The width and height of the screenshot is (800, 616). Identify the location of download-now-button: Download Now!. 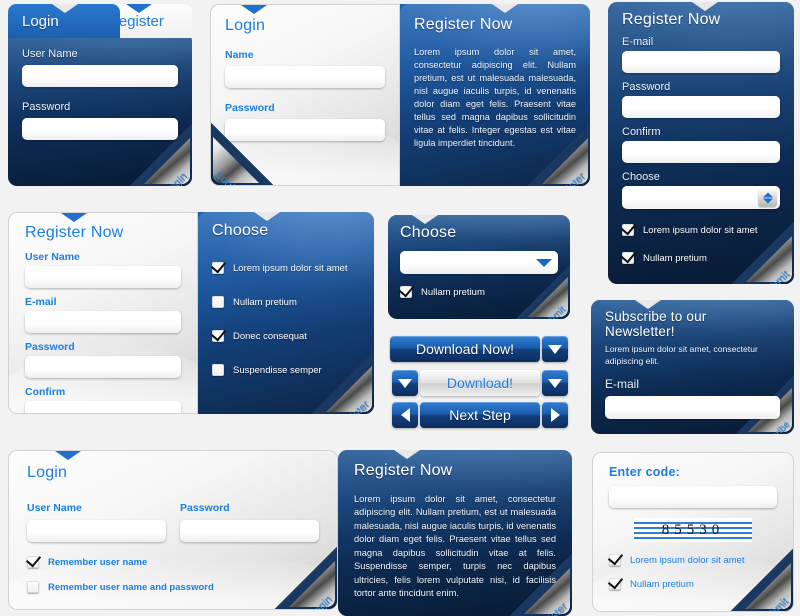
(480, 349).